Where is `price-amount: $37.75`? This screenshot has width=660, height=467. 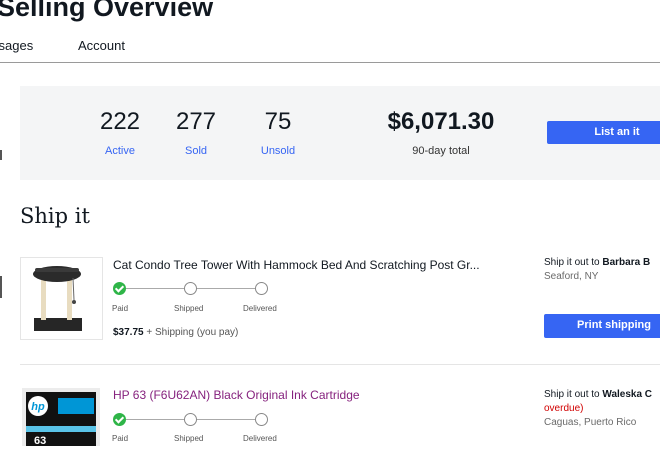
price-amount: $37.75 is located at coordinates (128, 332).